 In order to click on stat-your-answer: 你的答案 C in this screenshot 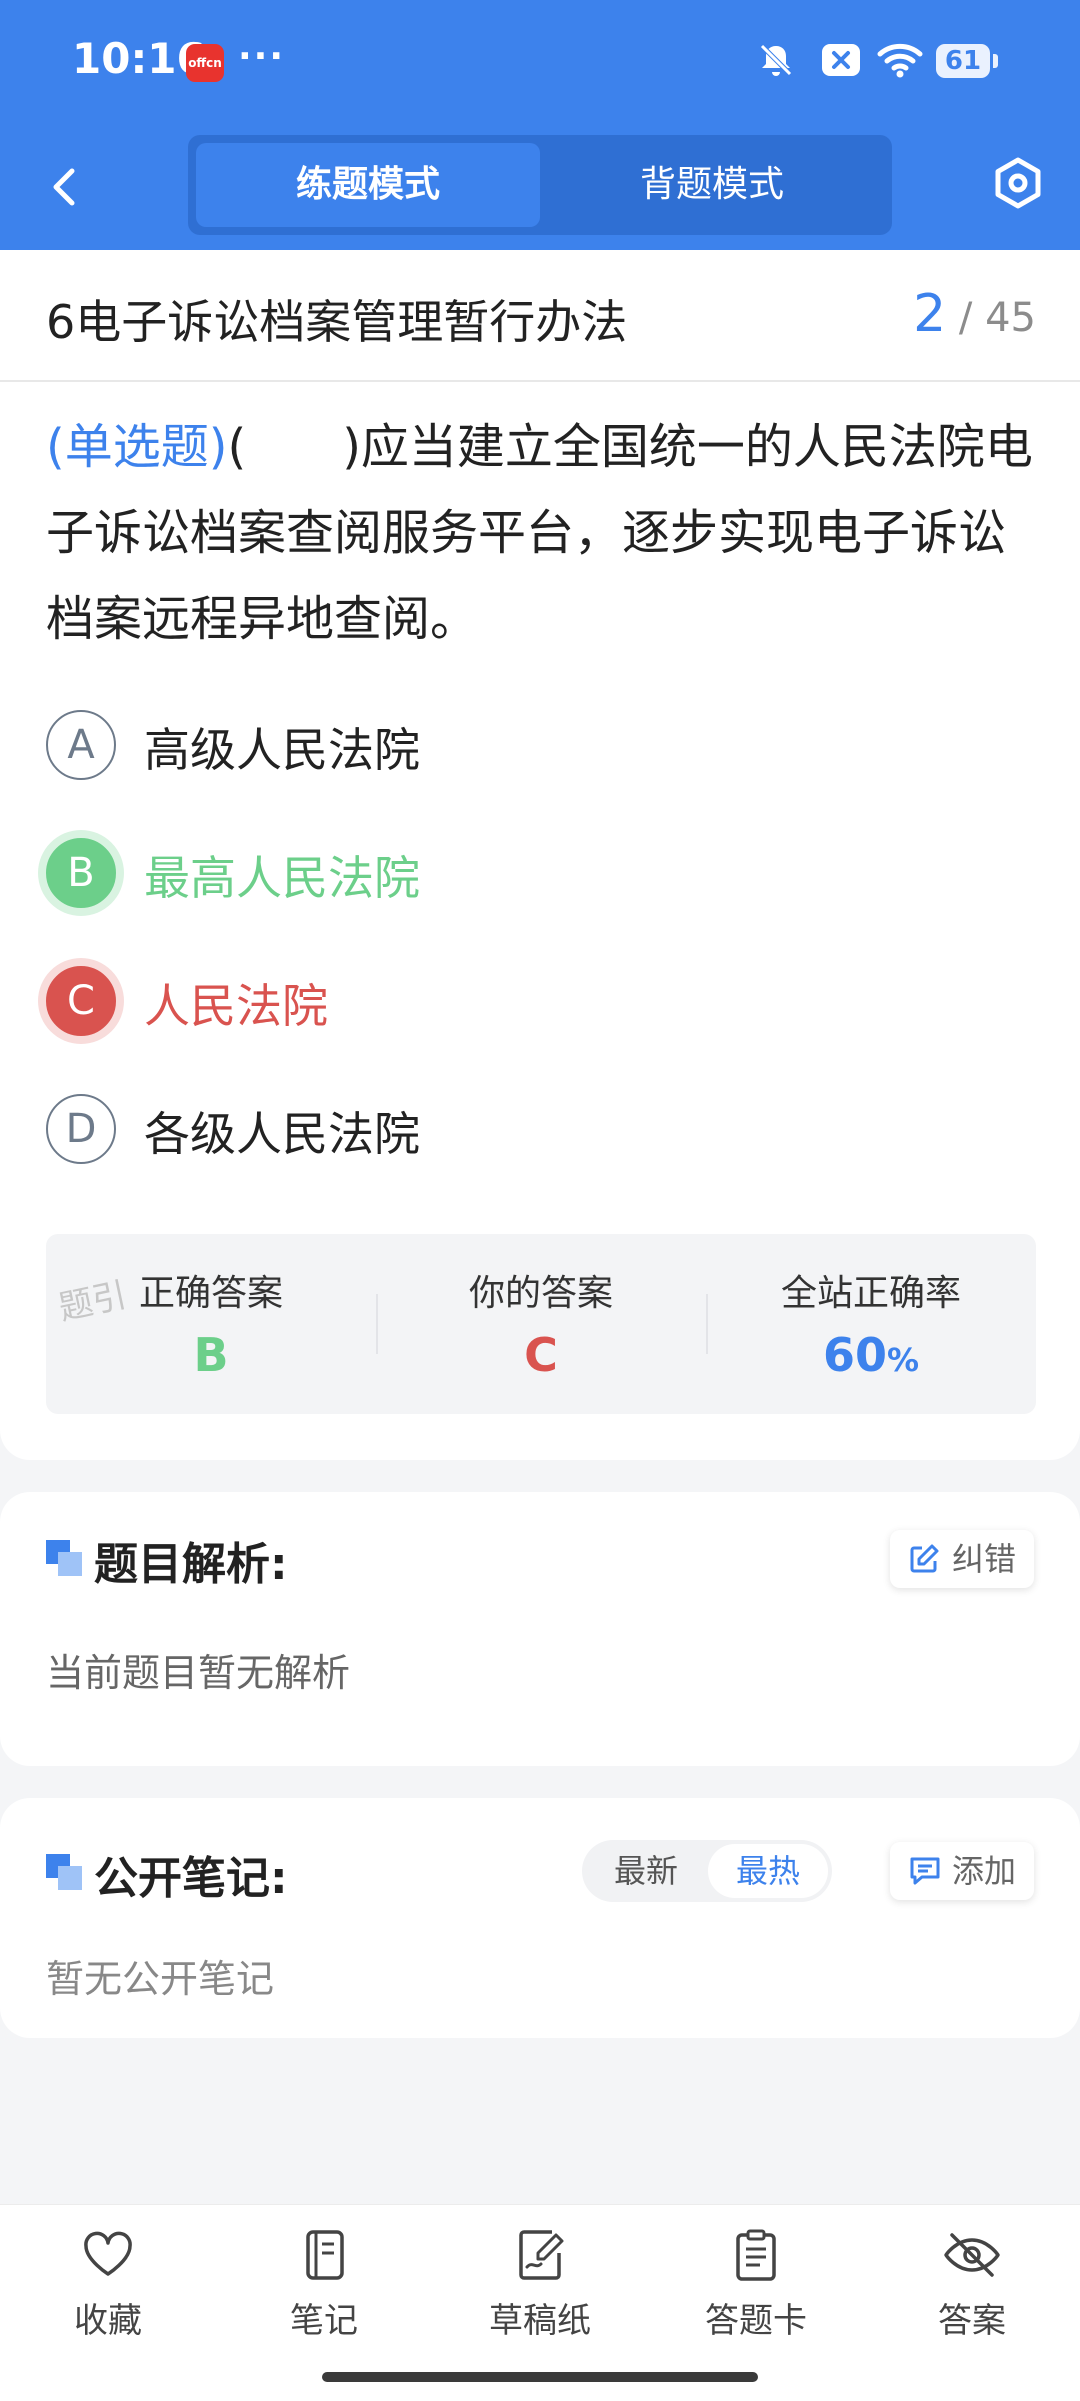, I will do `click(541, 1324)`.